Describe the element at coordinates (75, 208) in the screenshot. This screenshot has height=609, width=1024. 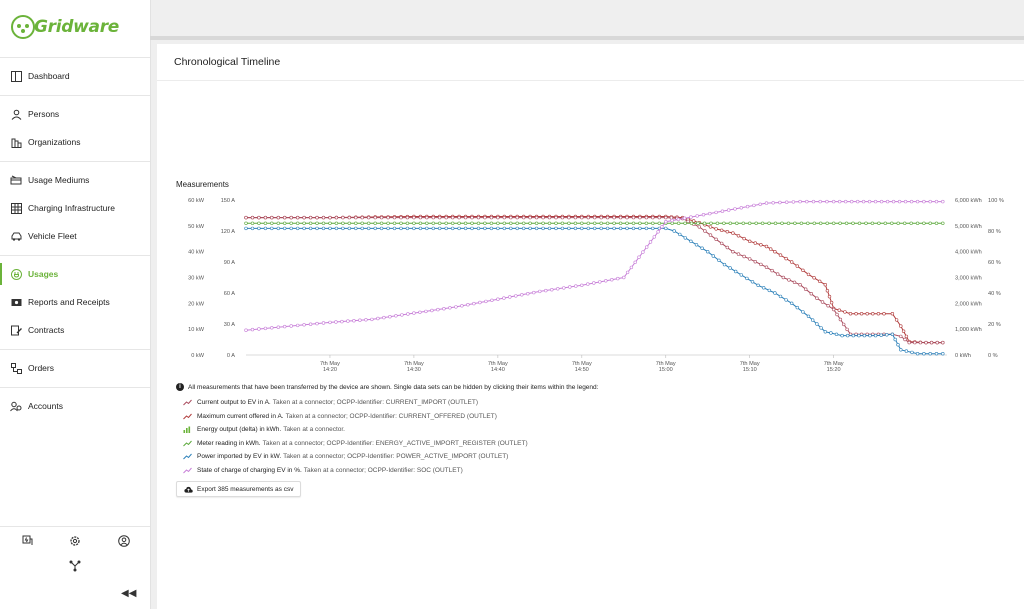
I see `sidebar-item-charging-infrastructure: Charging Infrastructure` at that location.